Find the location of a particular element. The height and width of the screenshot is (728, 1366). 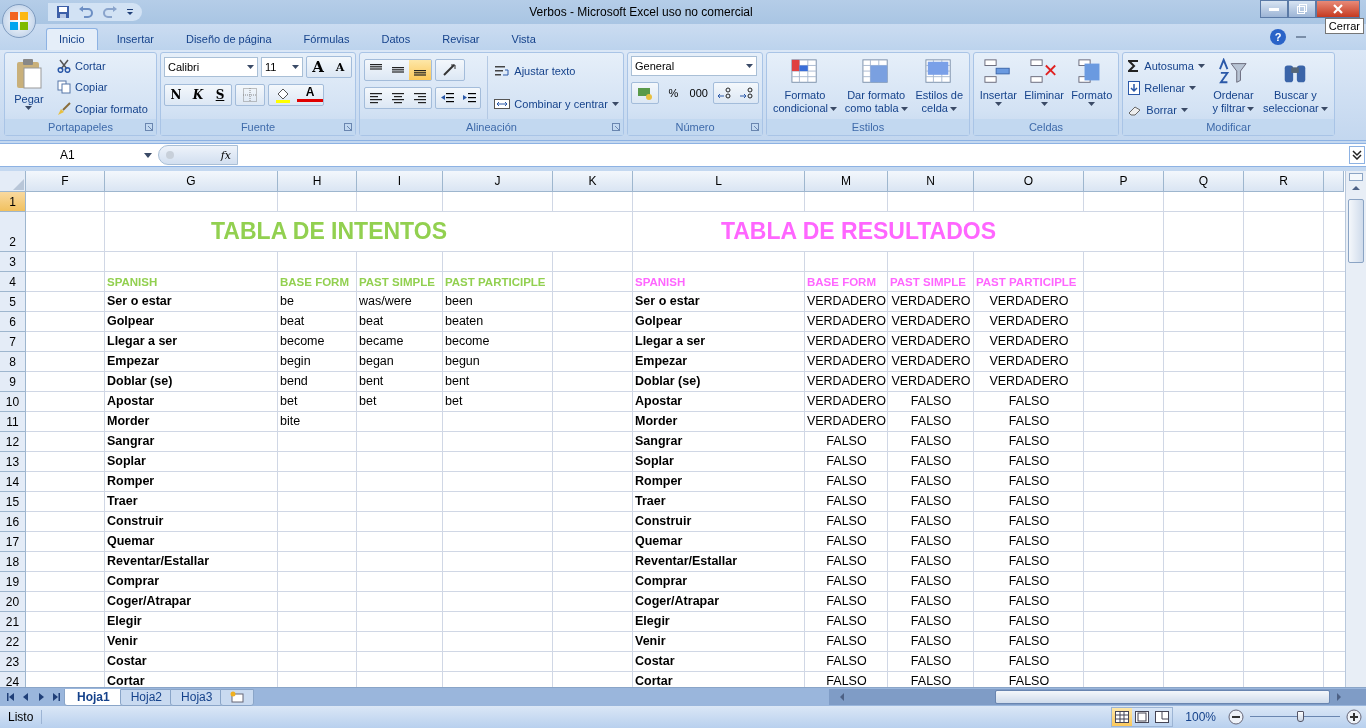

bold-button: N is located at coordinates (176, 95).